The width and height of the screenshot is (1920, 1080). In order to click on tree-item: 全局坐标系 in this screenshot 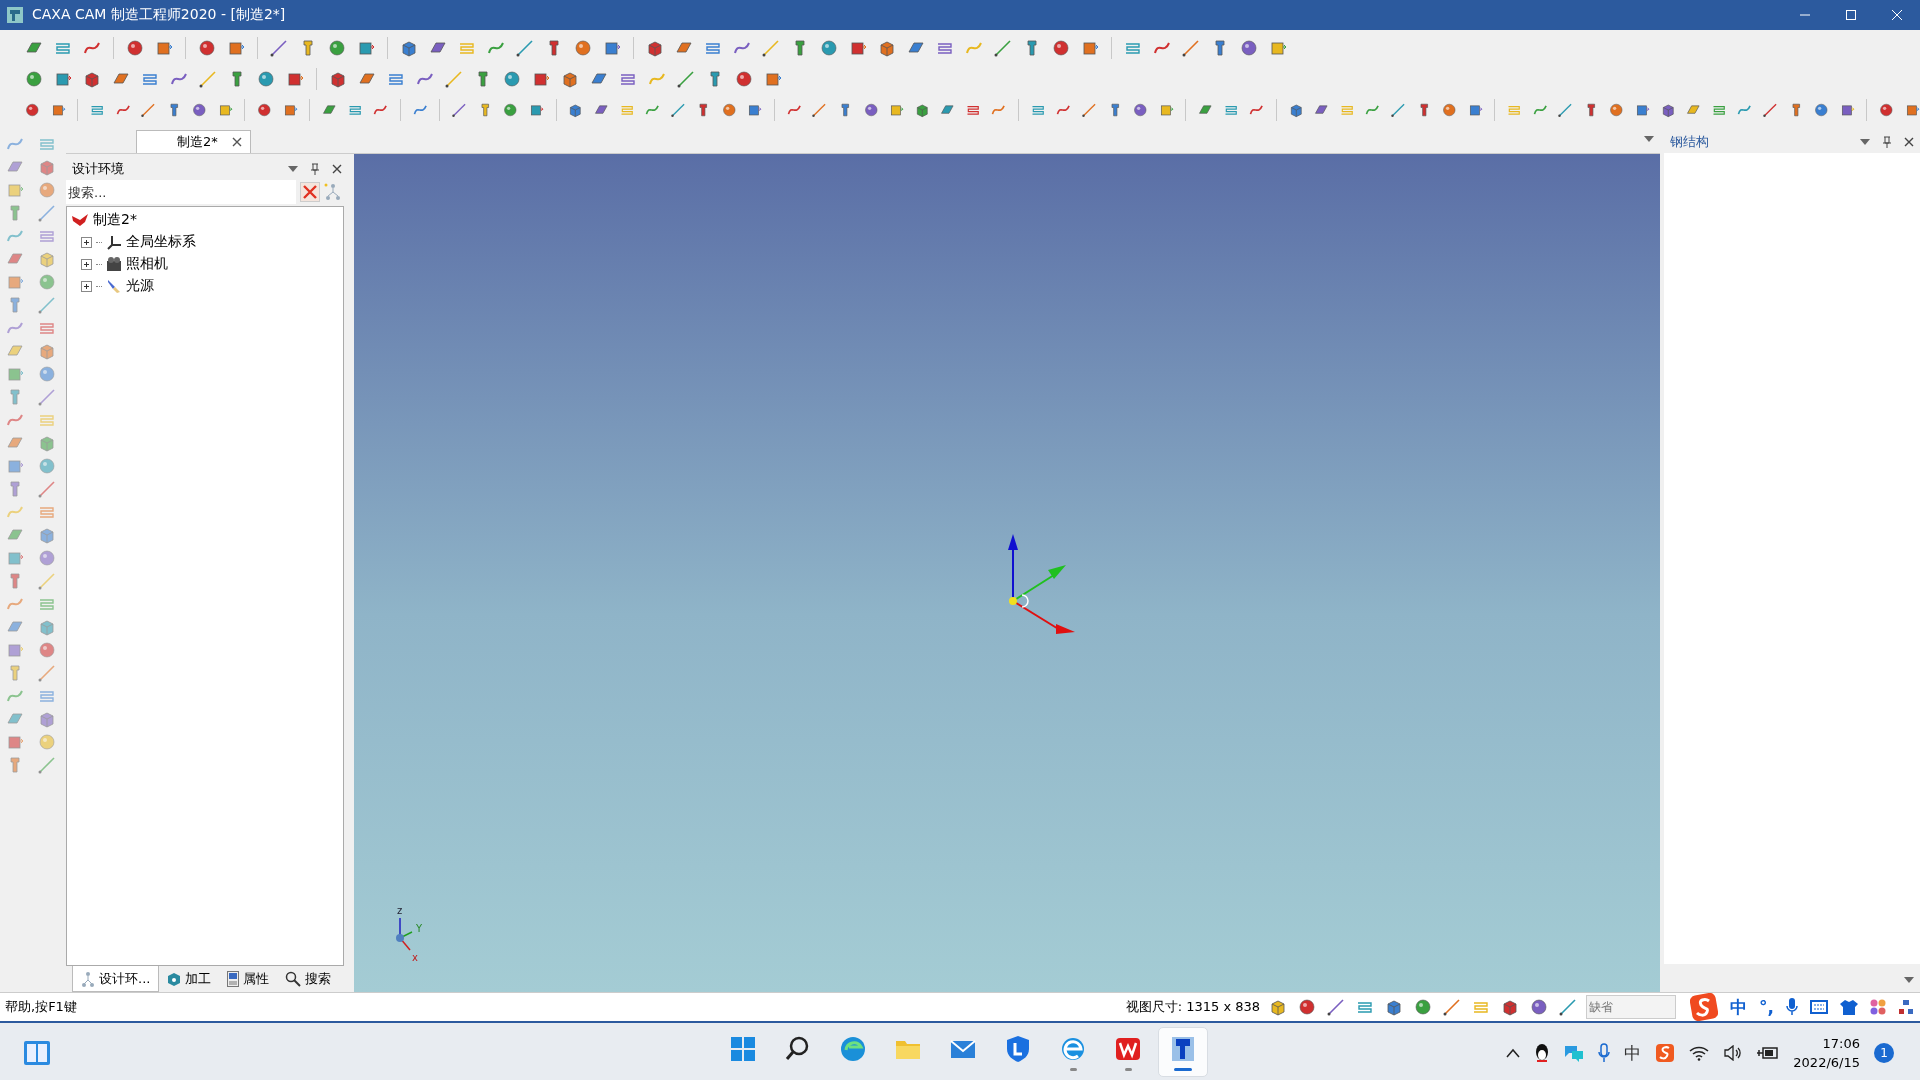, I will do `click(161, 242)`.